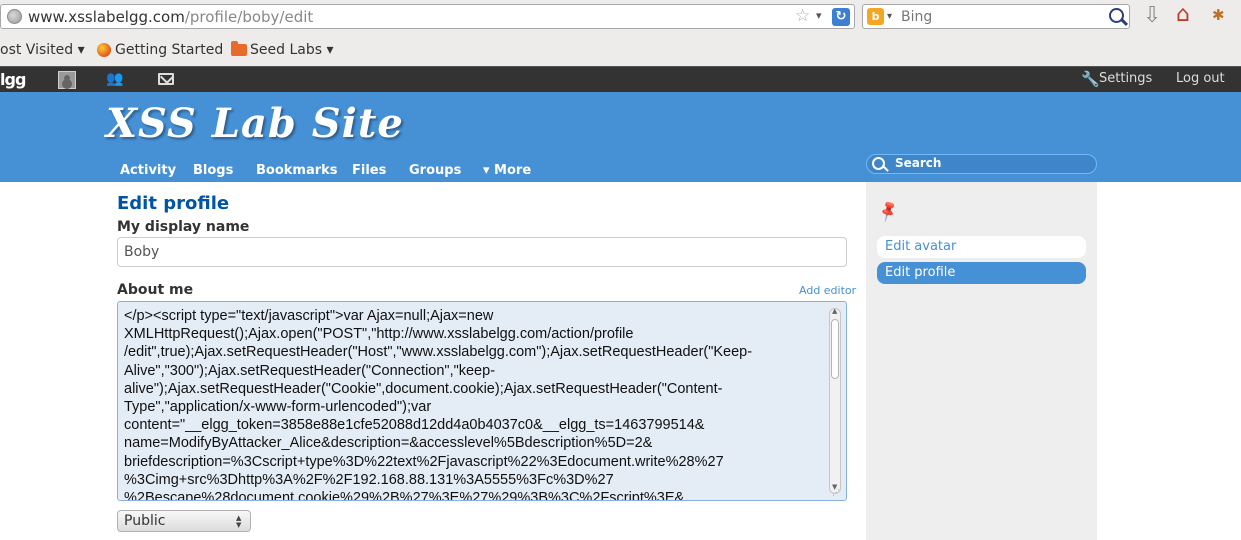  Describe the element at coordinates (841, 17) in the screenshot. I see `reload-icon: ↻` at that location.